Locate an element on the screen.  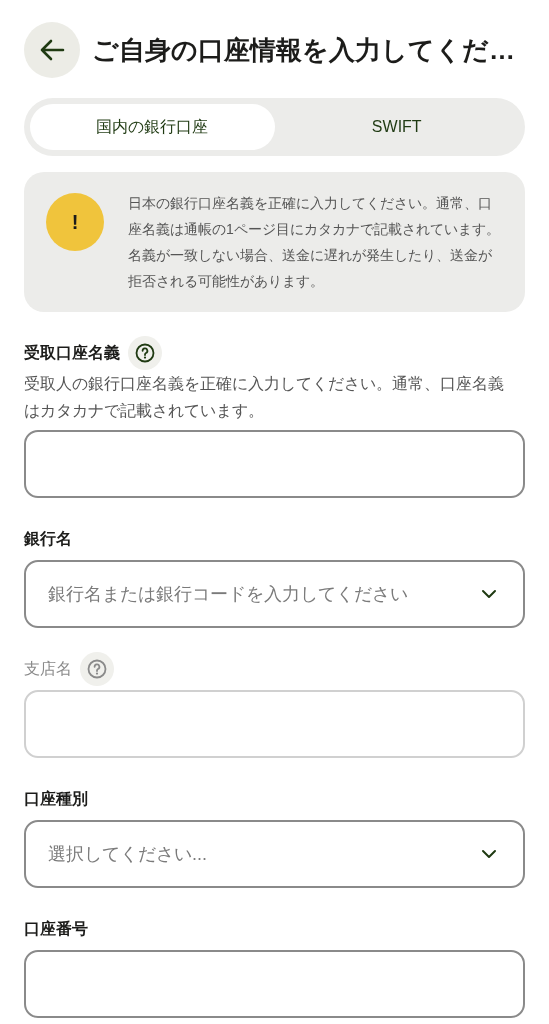
help-icon is located at coordinates (145, 353).